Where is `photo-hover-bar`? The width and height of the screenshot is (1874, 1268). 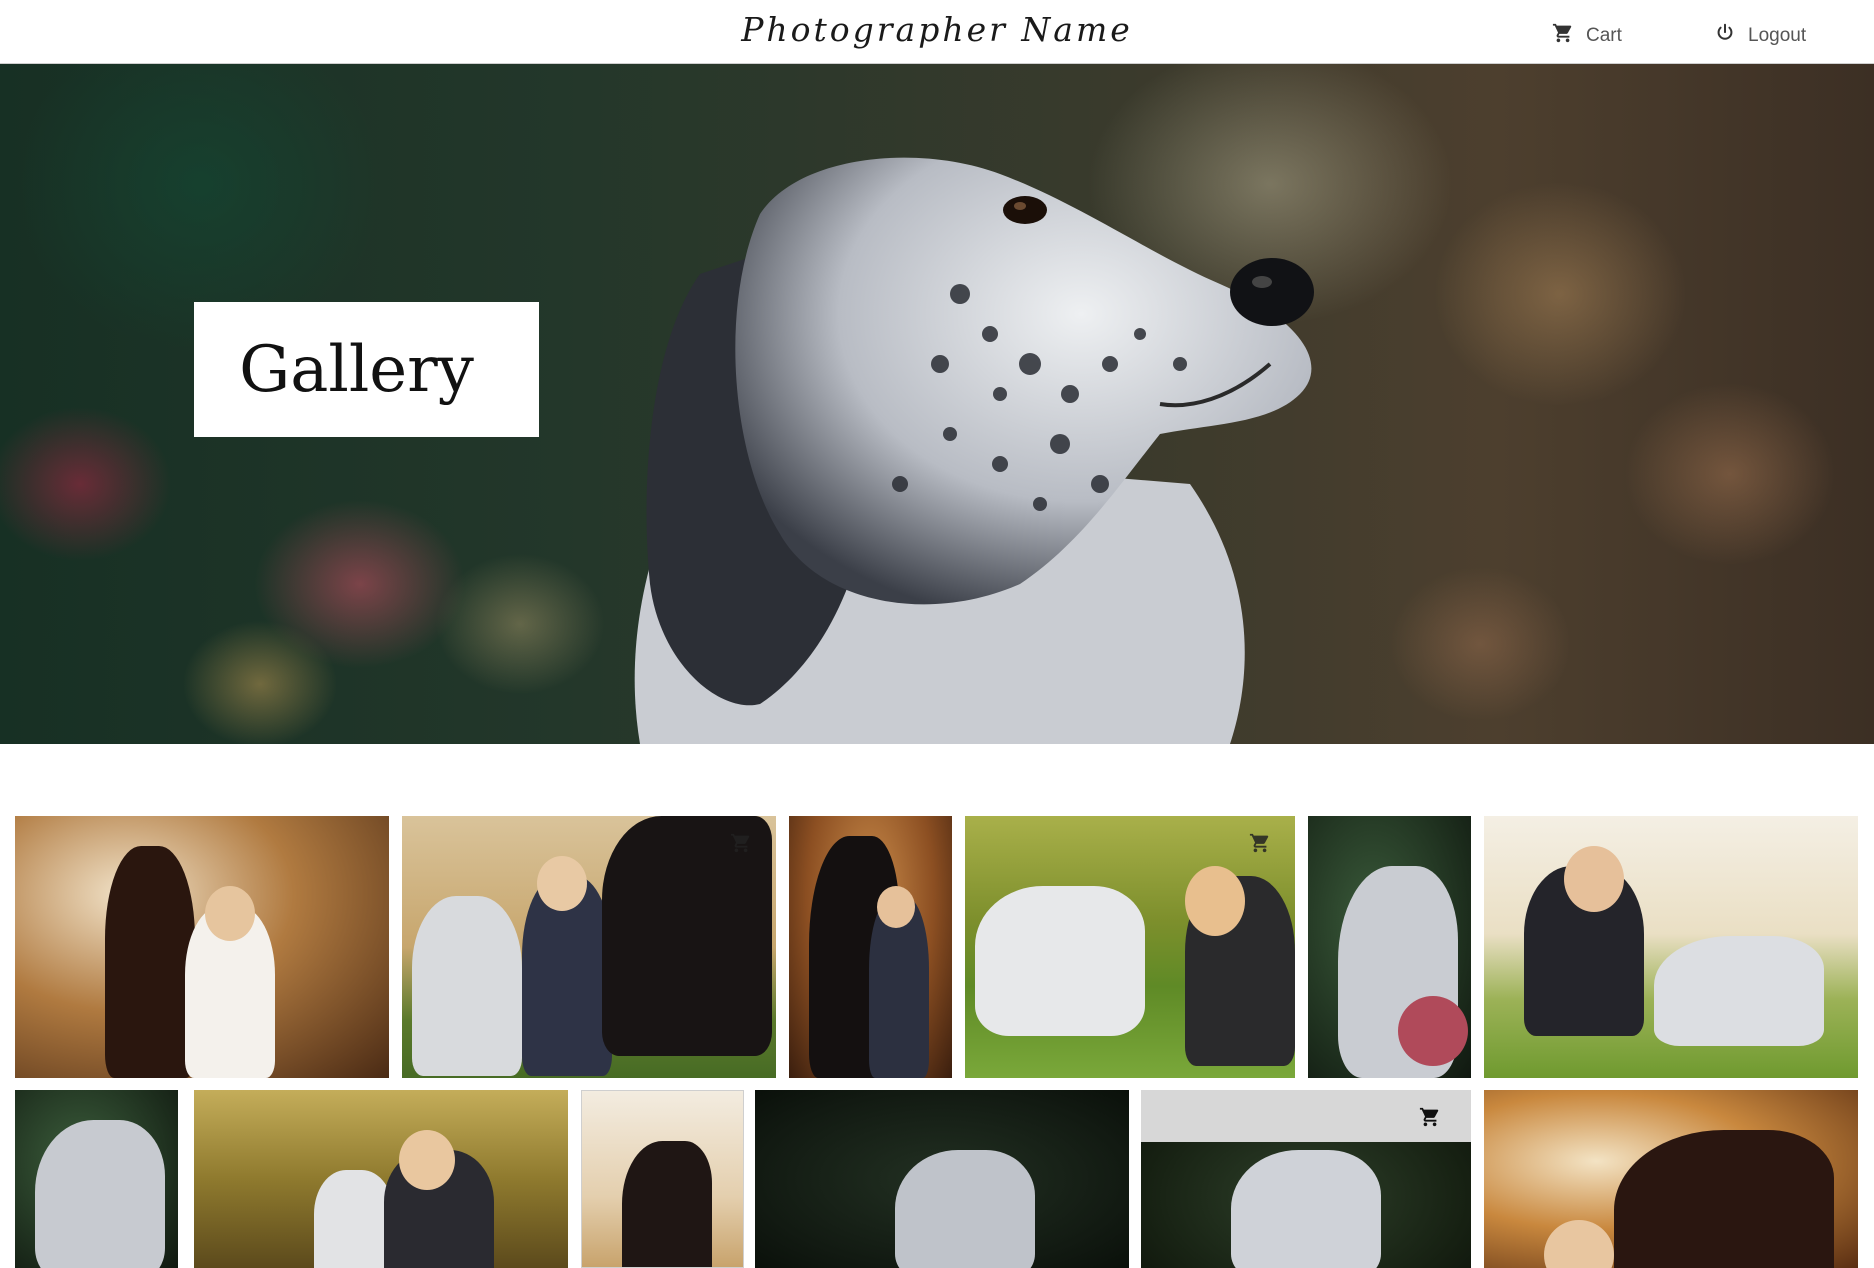 photo-hover-bar is located at coordinates (1306, 1116).